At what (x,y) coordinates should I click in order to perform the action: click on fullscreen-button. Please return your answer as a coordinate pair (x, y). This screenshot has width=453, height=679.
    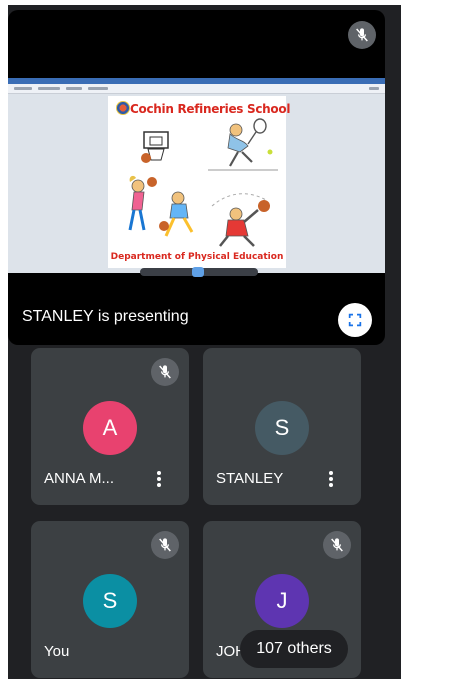
    Looking at the image, I should click on (355, 320).